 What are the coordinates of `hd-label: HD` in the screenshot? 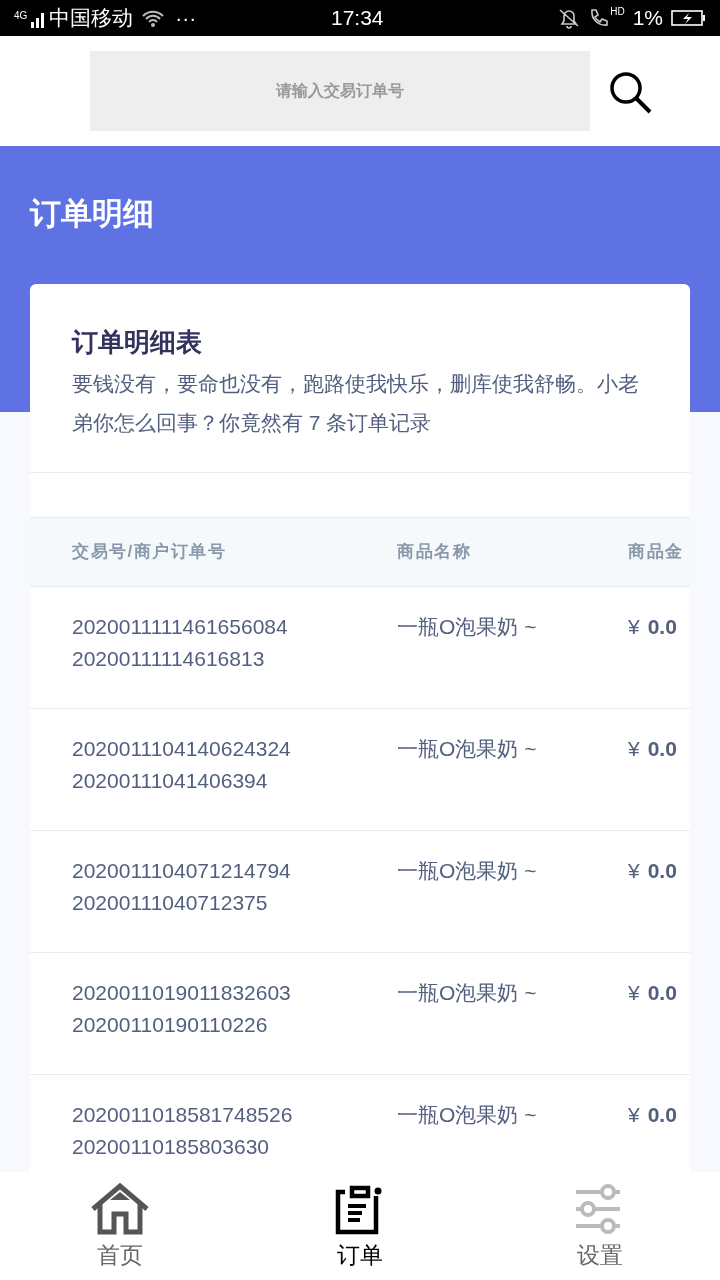 It's located at (617, 12).